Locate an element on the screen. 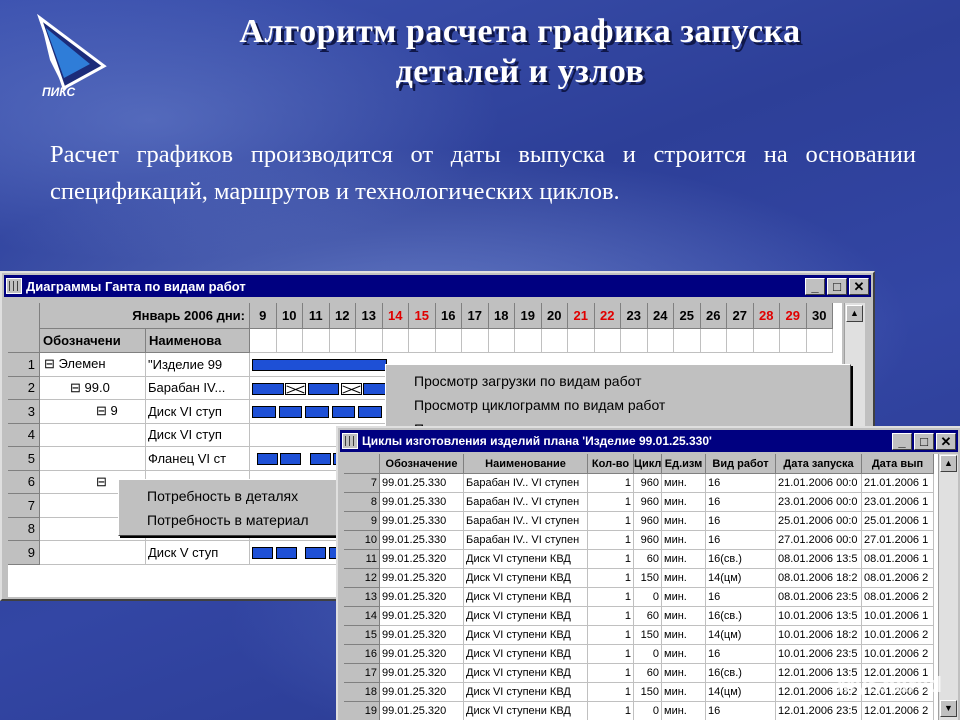 The height and width of the screenshot is (720, 960). table-cell: 60 is located at coordinates (648, 616).